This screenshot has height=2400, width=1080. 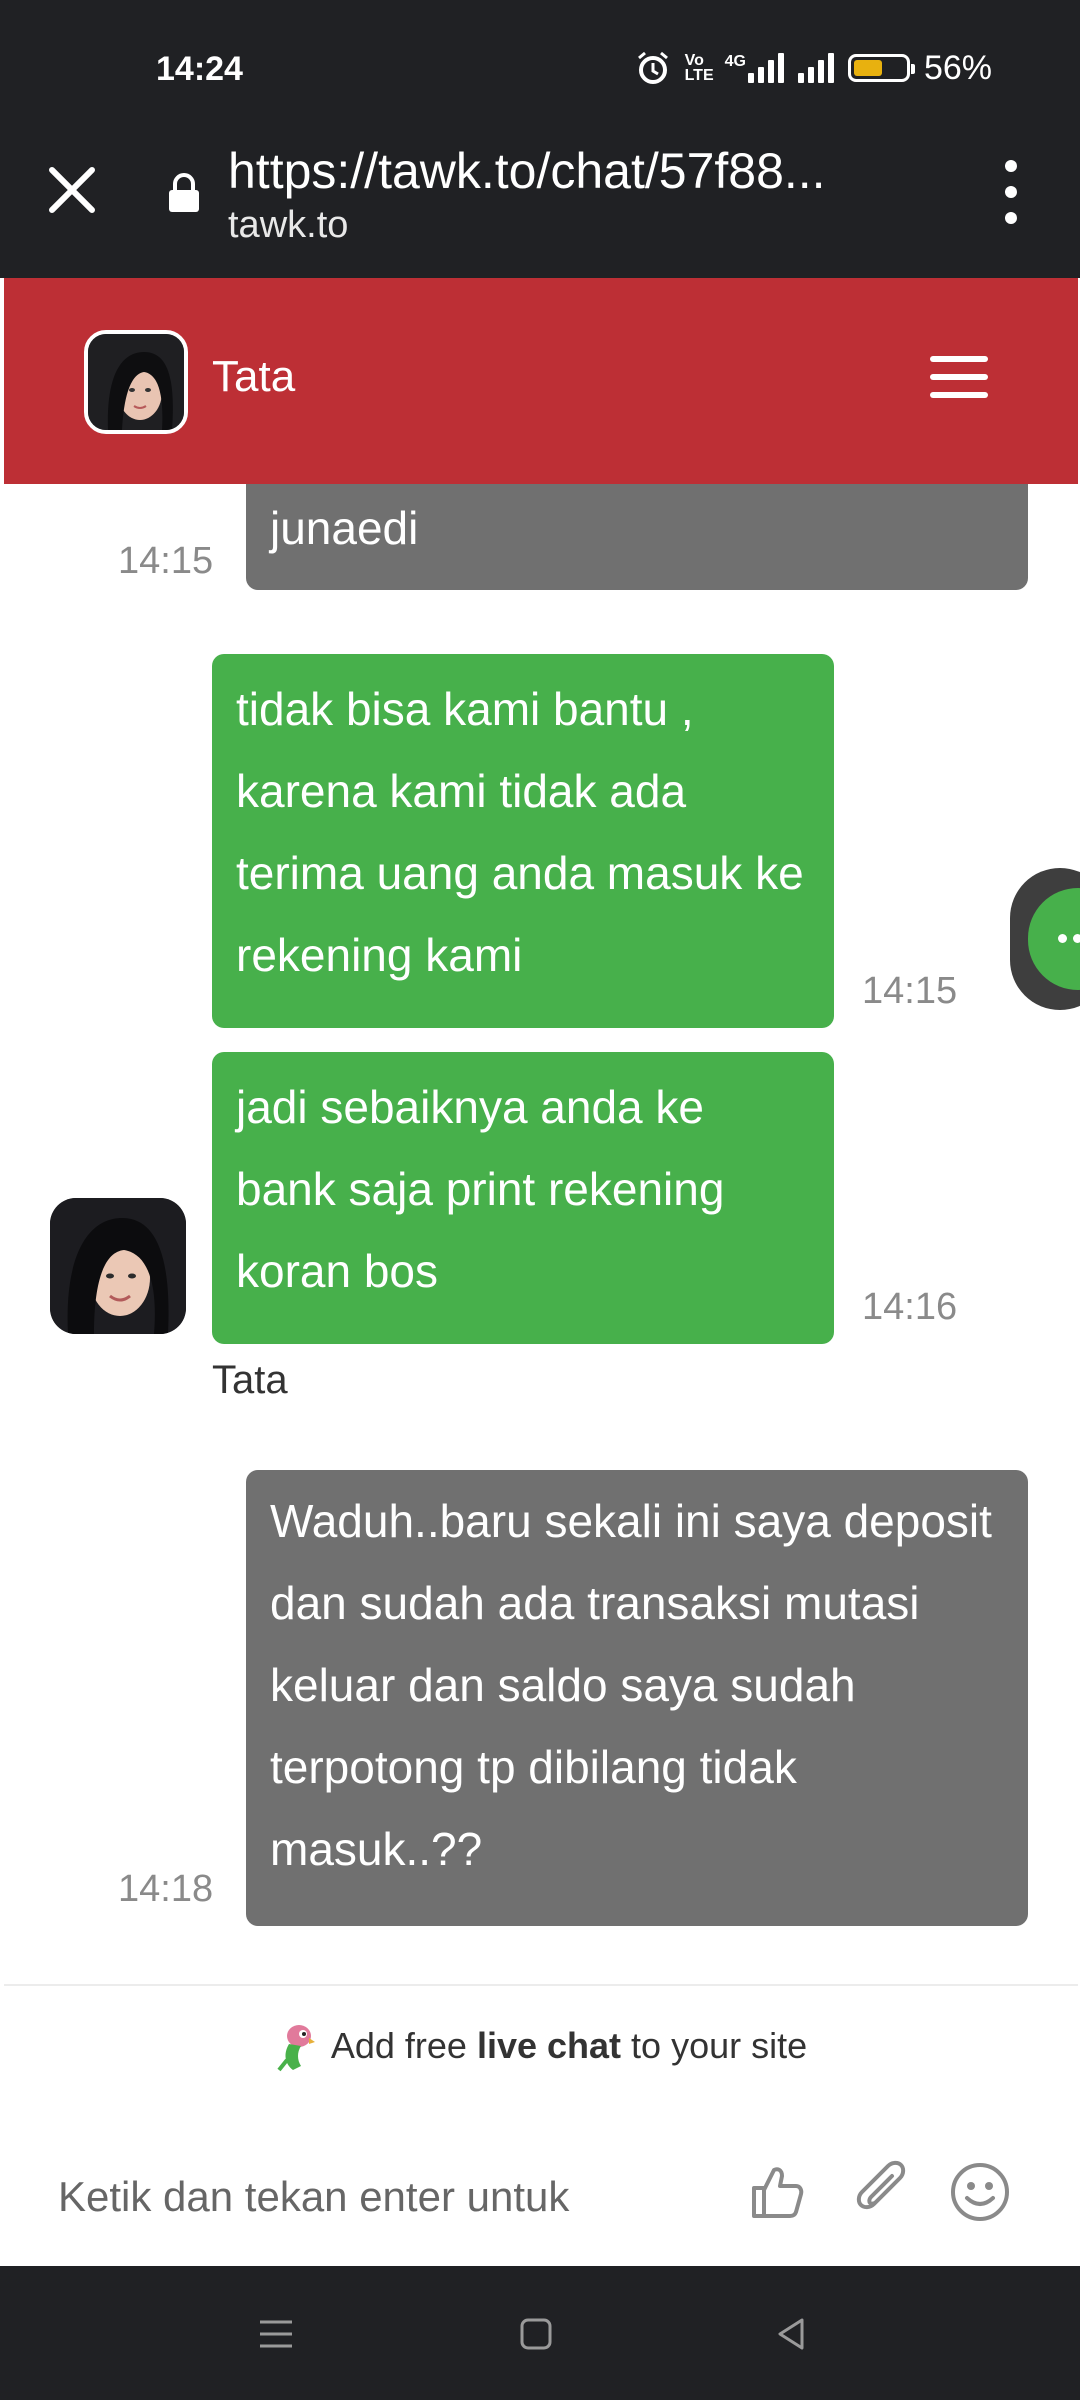 I want to click on attachment-icon, so click(x=882, y=2192).